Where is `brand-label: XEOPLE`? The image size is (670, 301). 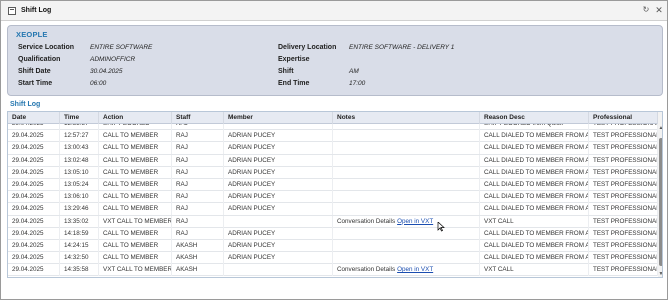 brand-label: XEOPLE is located at coordinates (32, 34).